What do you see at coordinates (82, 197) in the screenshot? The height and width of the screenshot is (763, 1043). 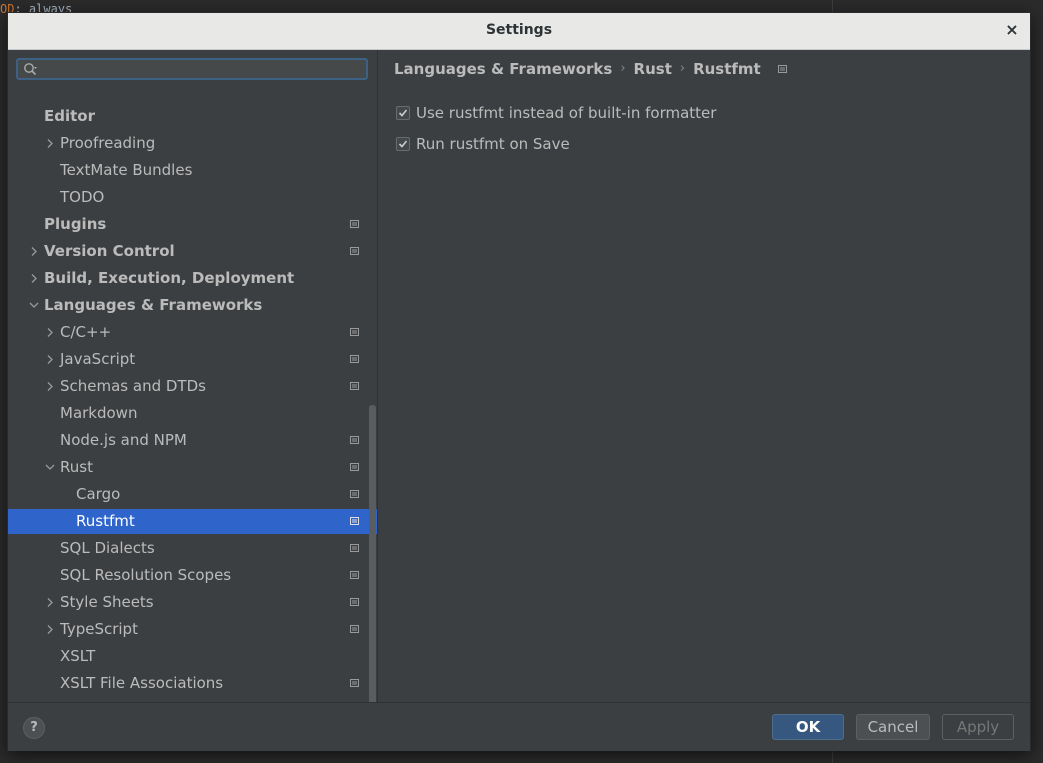 I see `tree-item-label: TODO` at bounding box center [82, 197].